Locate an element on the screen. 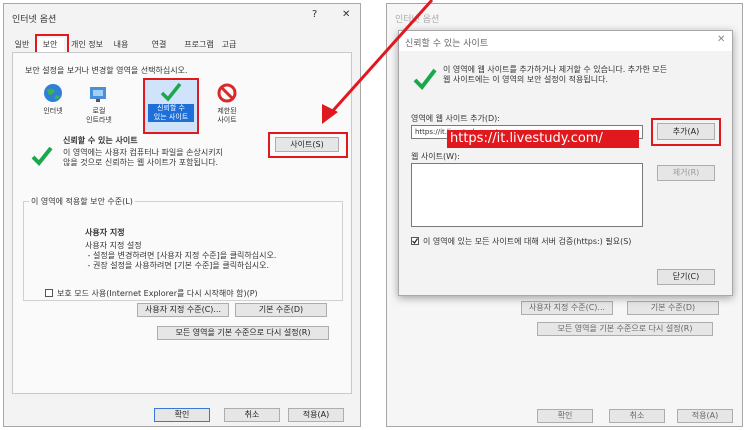 The image size is (746, 430). help-button: ? is located at coordinates (314, 14).